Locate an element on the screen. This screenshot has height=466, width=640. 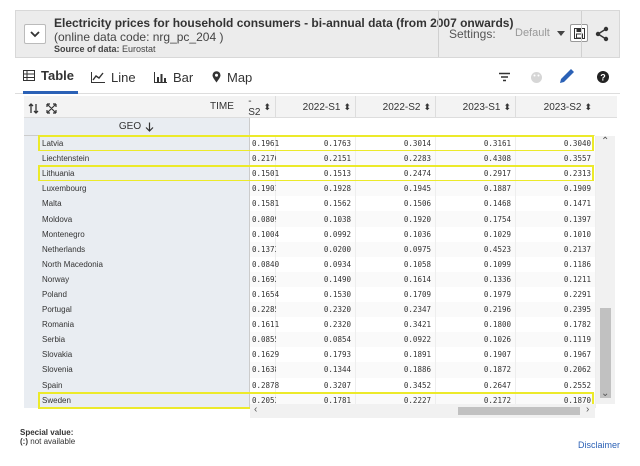
table-row: Luxembourg 0.1901 0.1928 0.1945 0.1887 0.1909 is located at coordinates (310, 189).